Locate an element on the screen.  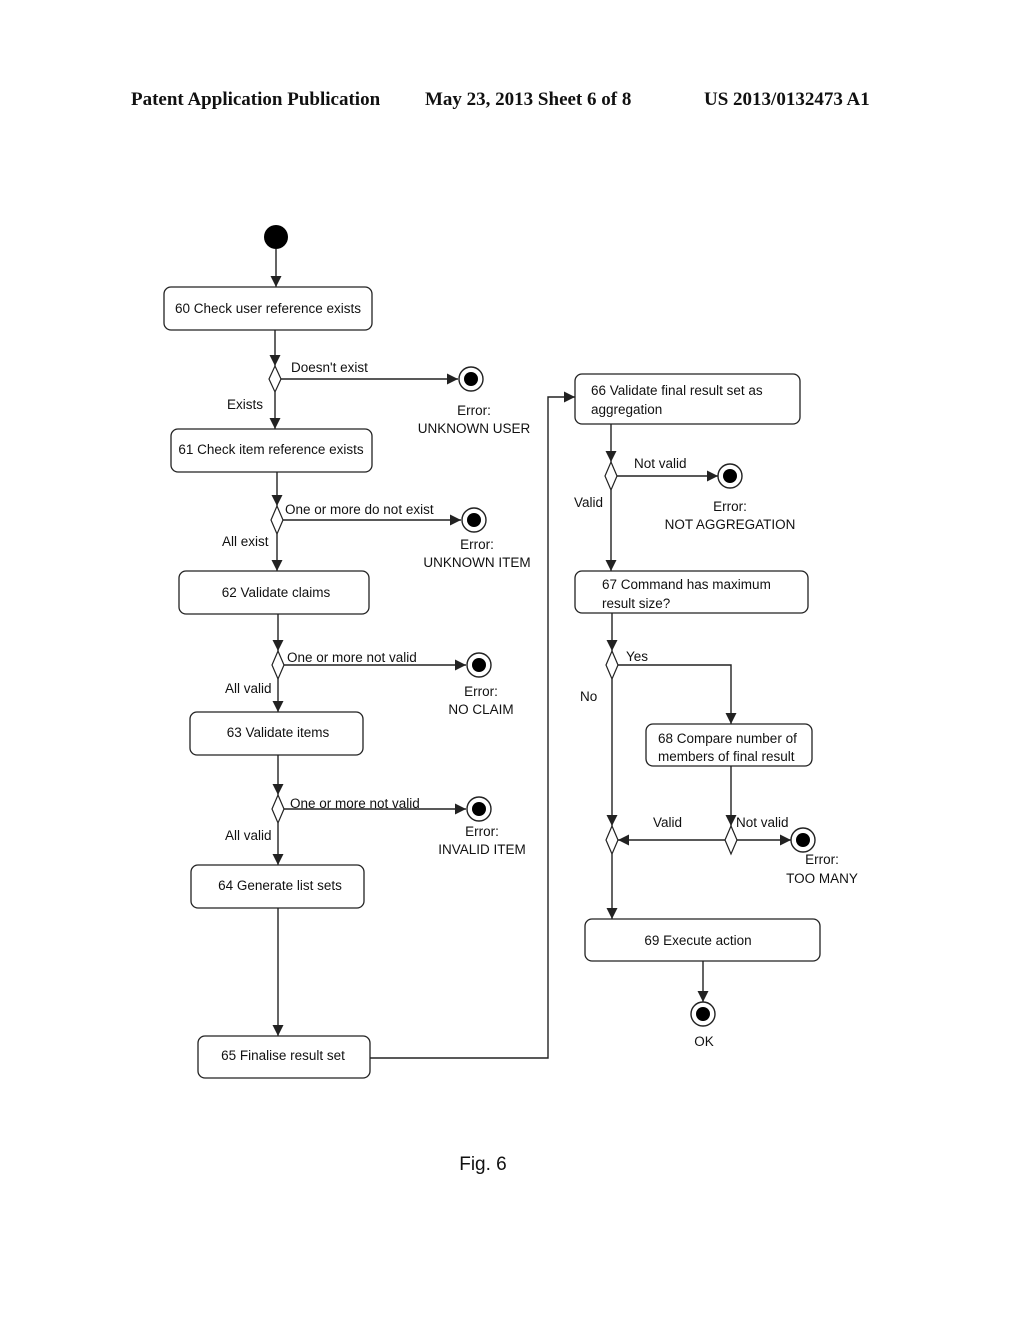
end-label: INVALID ITEM is located at coordinates (482, 849).